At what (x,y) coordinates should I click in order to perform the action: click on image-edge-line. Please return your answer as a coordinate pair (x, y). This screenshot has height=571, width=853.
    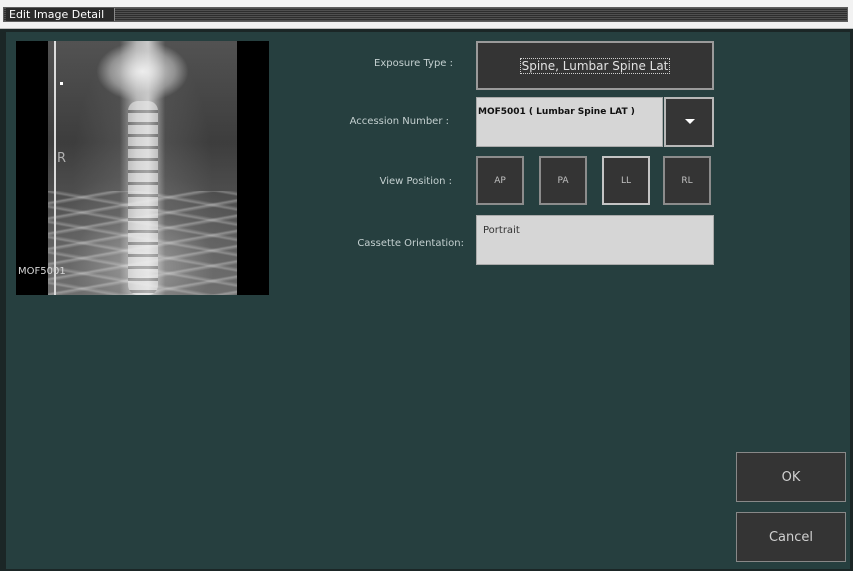
    Looking at the image, I should click on (55, 168).